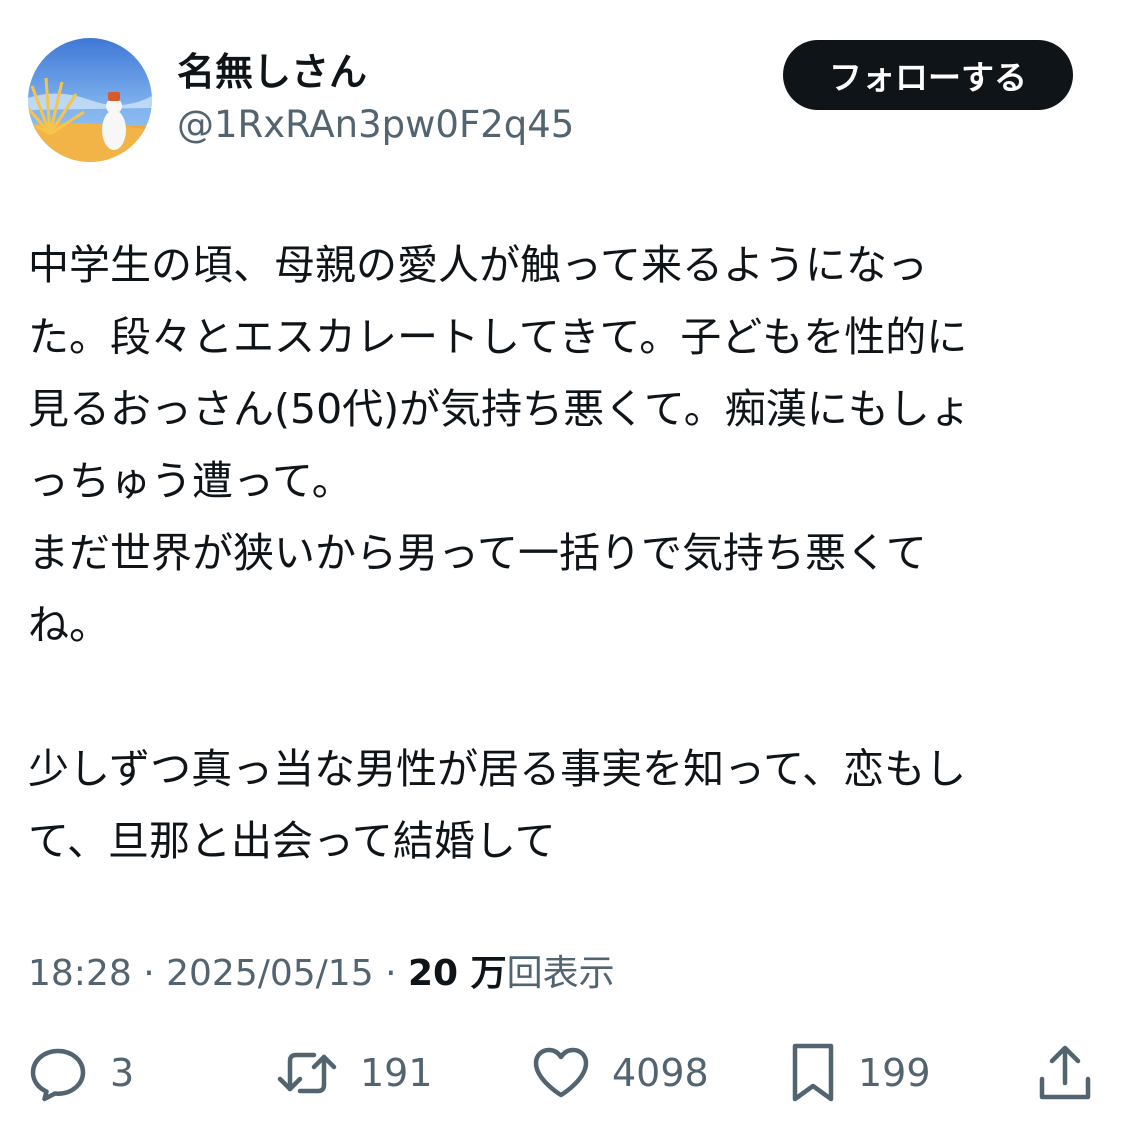 The height and width of the screenshot is (1132, 1125). Describe the element at coordinates (80, 973) in the screenshot. I see `tweet-time: 18:28` at that location.